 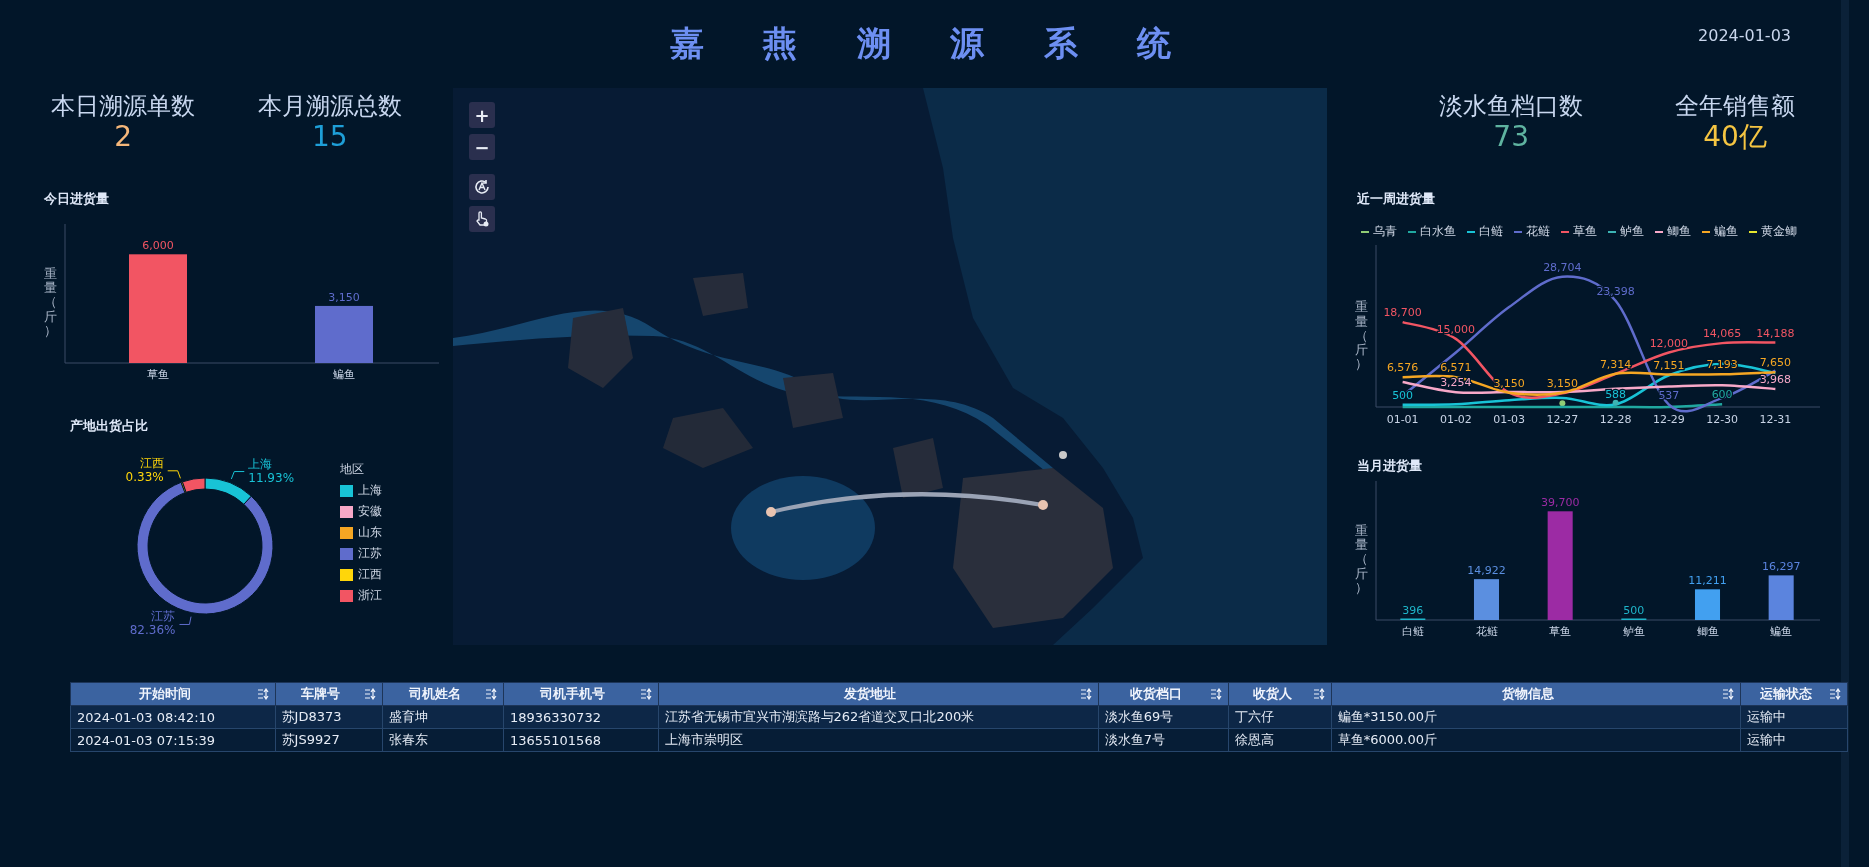 I want to click on page-title: 嘉燕溯源系统, so click(x=950, y=43).